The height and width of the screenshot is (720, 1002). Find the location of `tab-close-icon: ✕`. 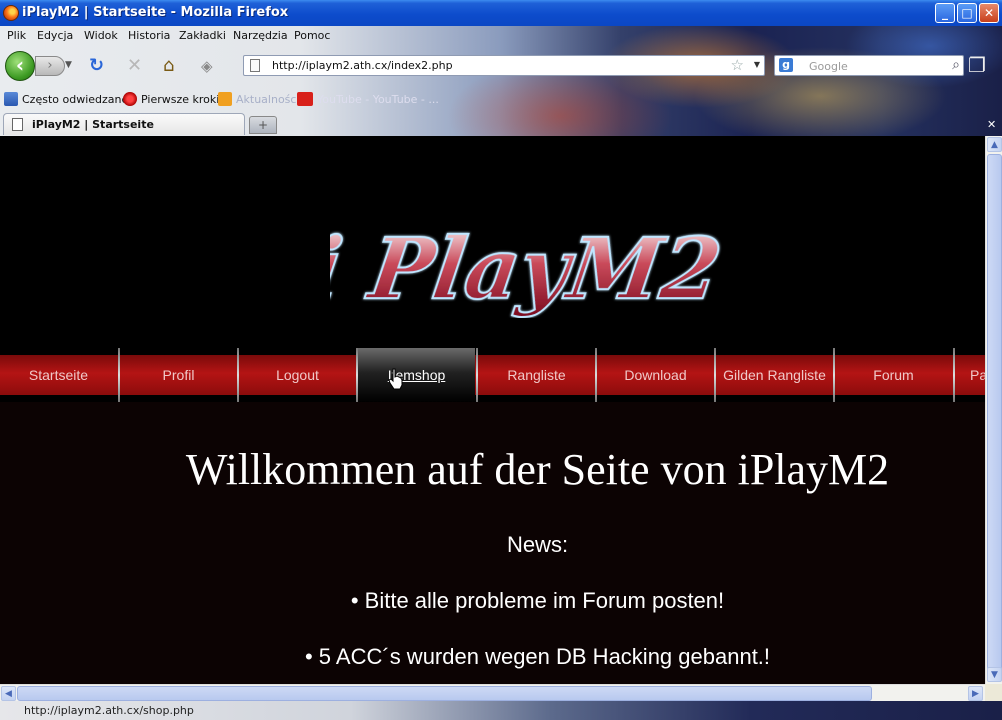

tab-close-icon: ✕ is located at coordinates (991, 124).